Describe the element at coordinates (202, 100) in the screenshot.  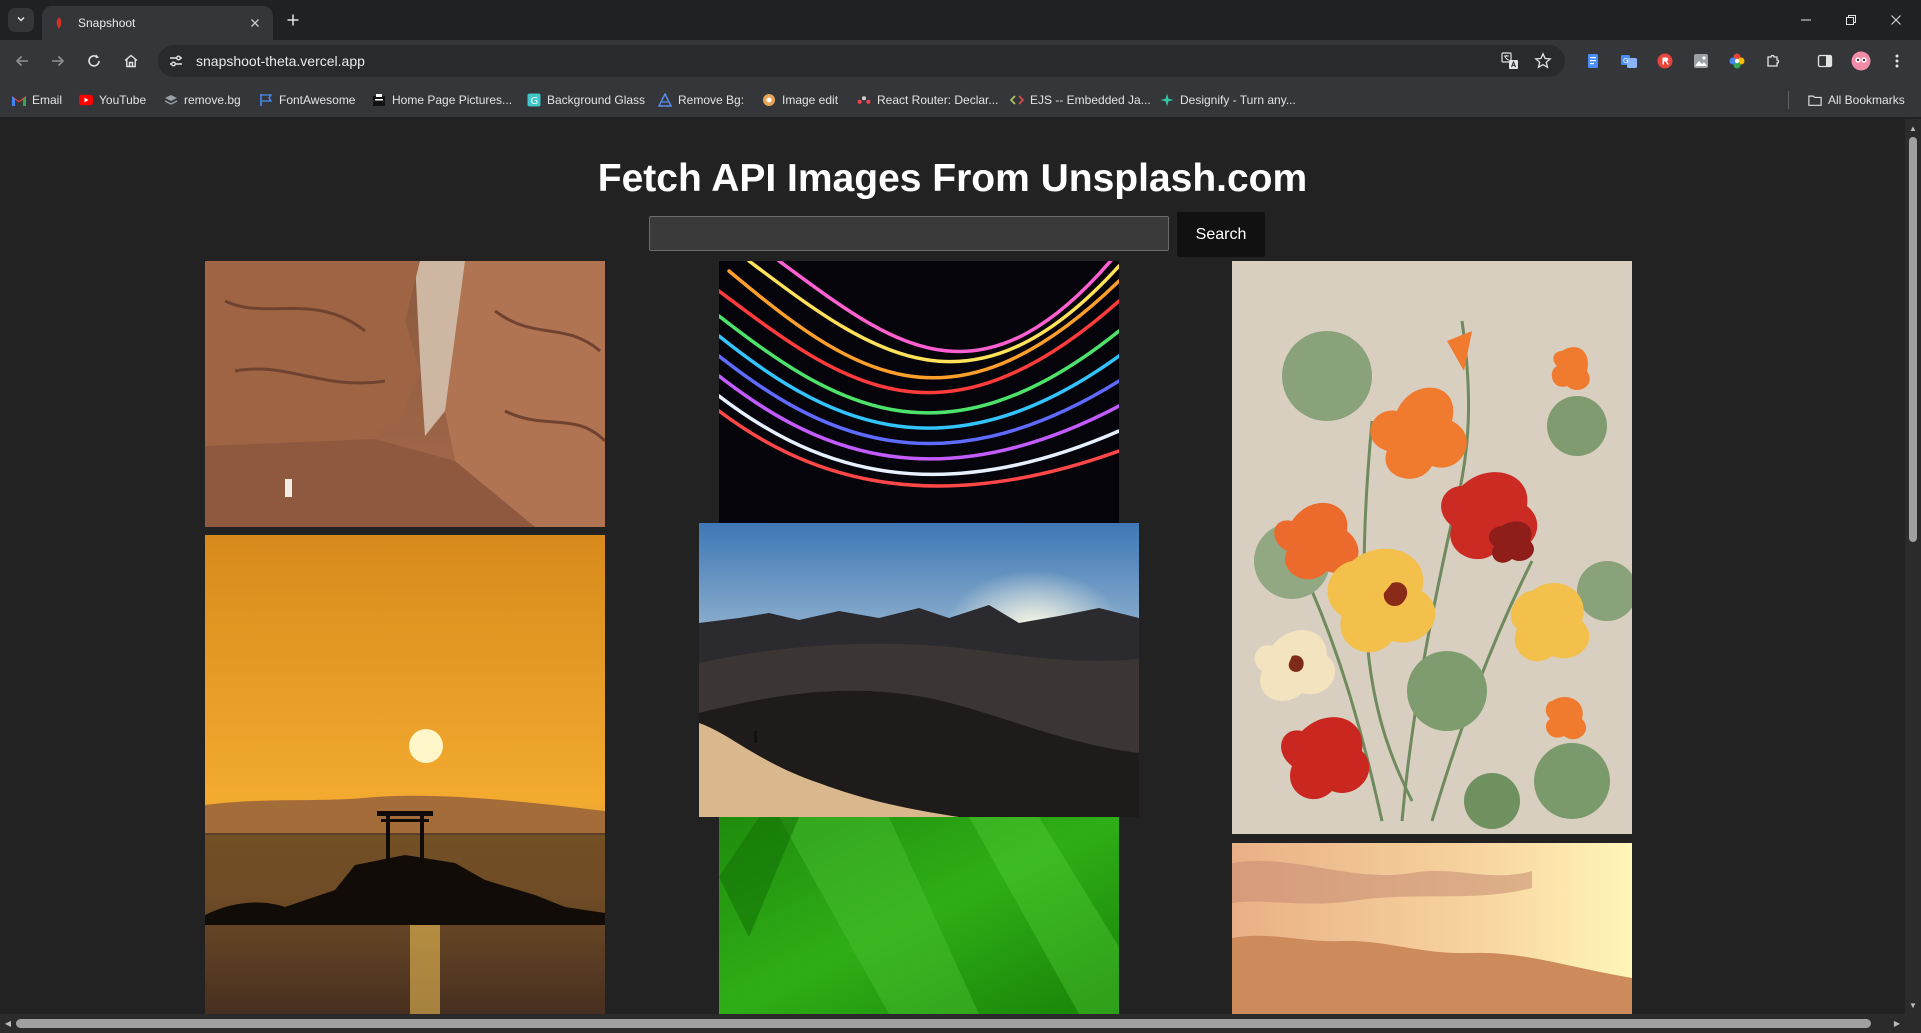
I see `bookmark-removebg: remove.bg` at that location.